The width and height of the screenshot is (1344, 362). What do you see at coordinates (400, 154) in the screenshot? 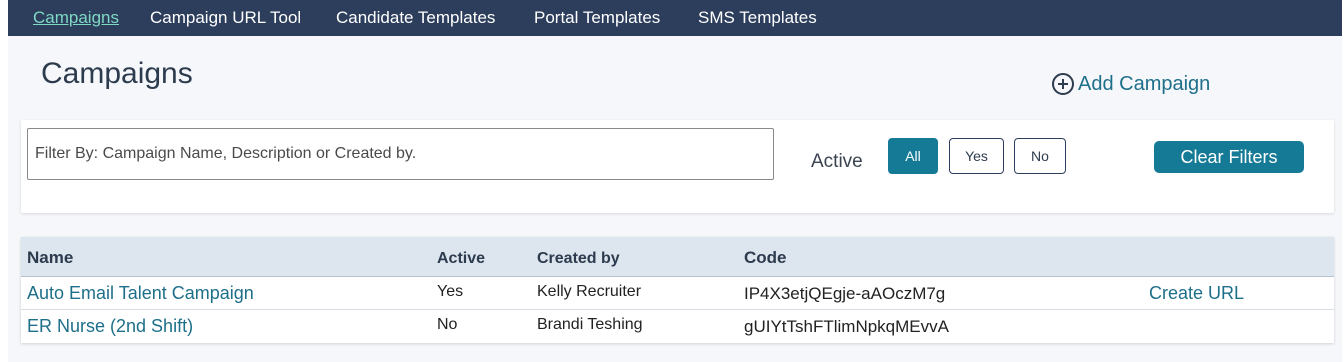
I see `filter-input` at bounding box center [400, 154].